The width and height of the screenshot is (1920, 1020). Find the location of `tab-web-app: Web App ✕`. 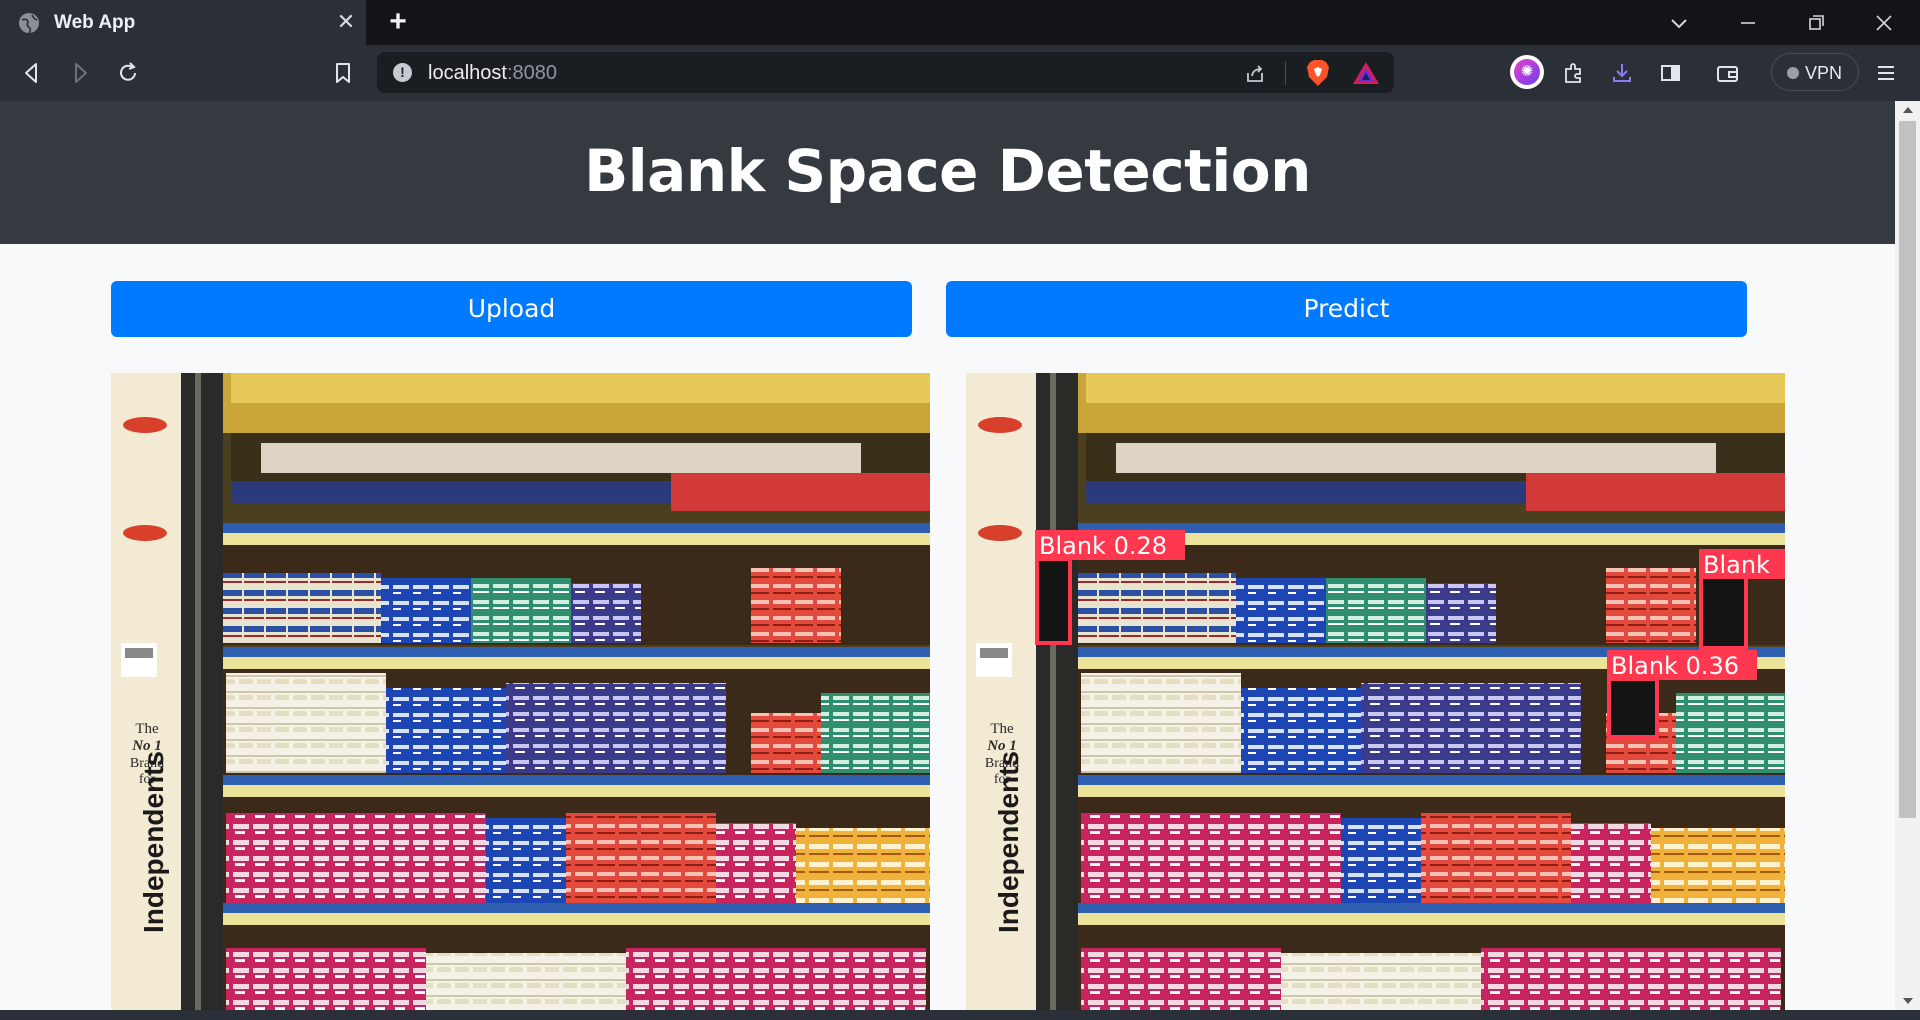

tab-web-app: Web App ✕ is located at coordinates (183, 22).